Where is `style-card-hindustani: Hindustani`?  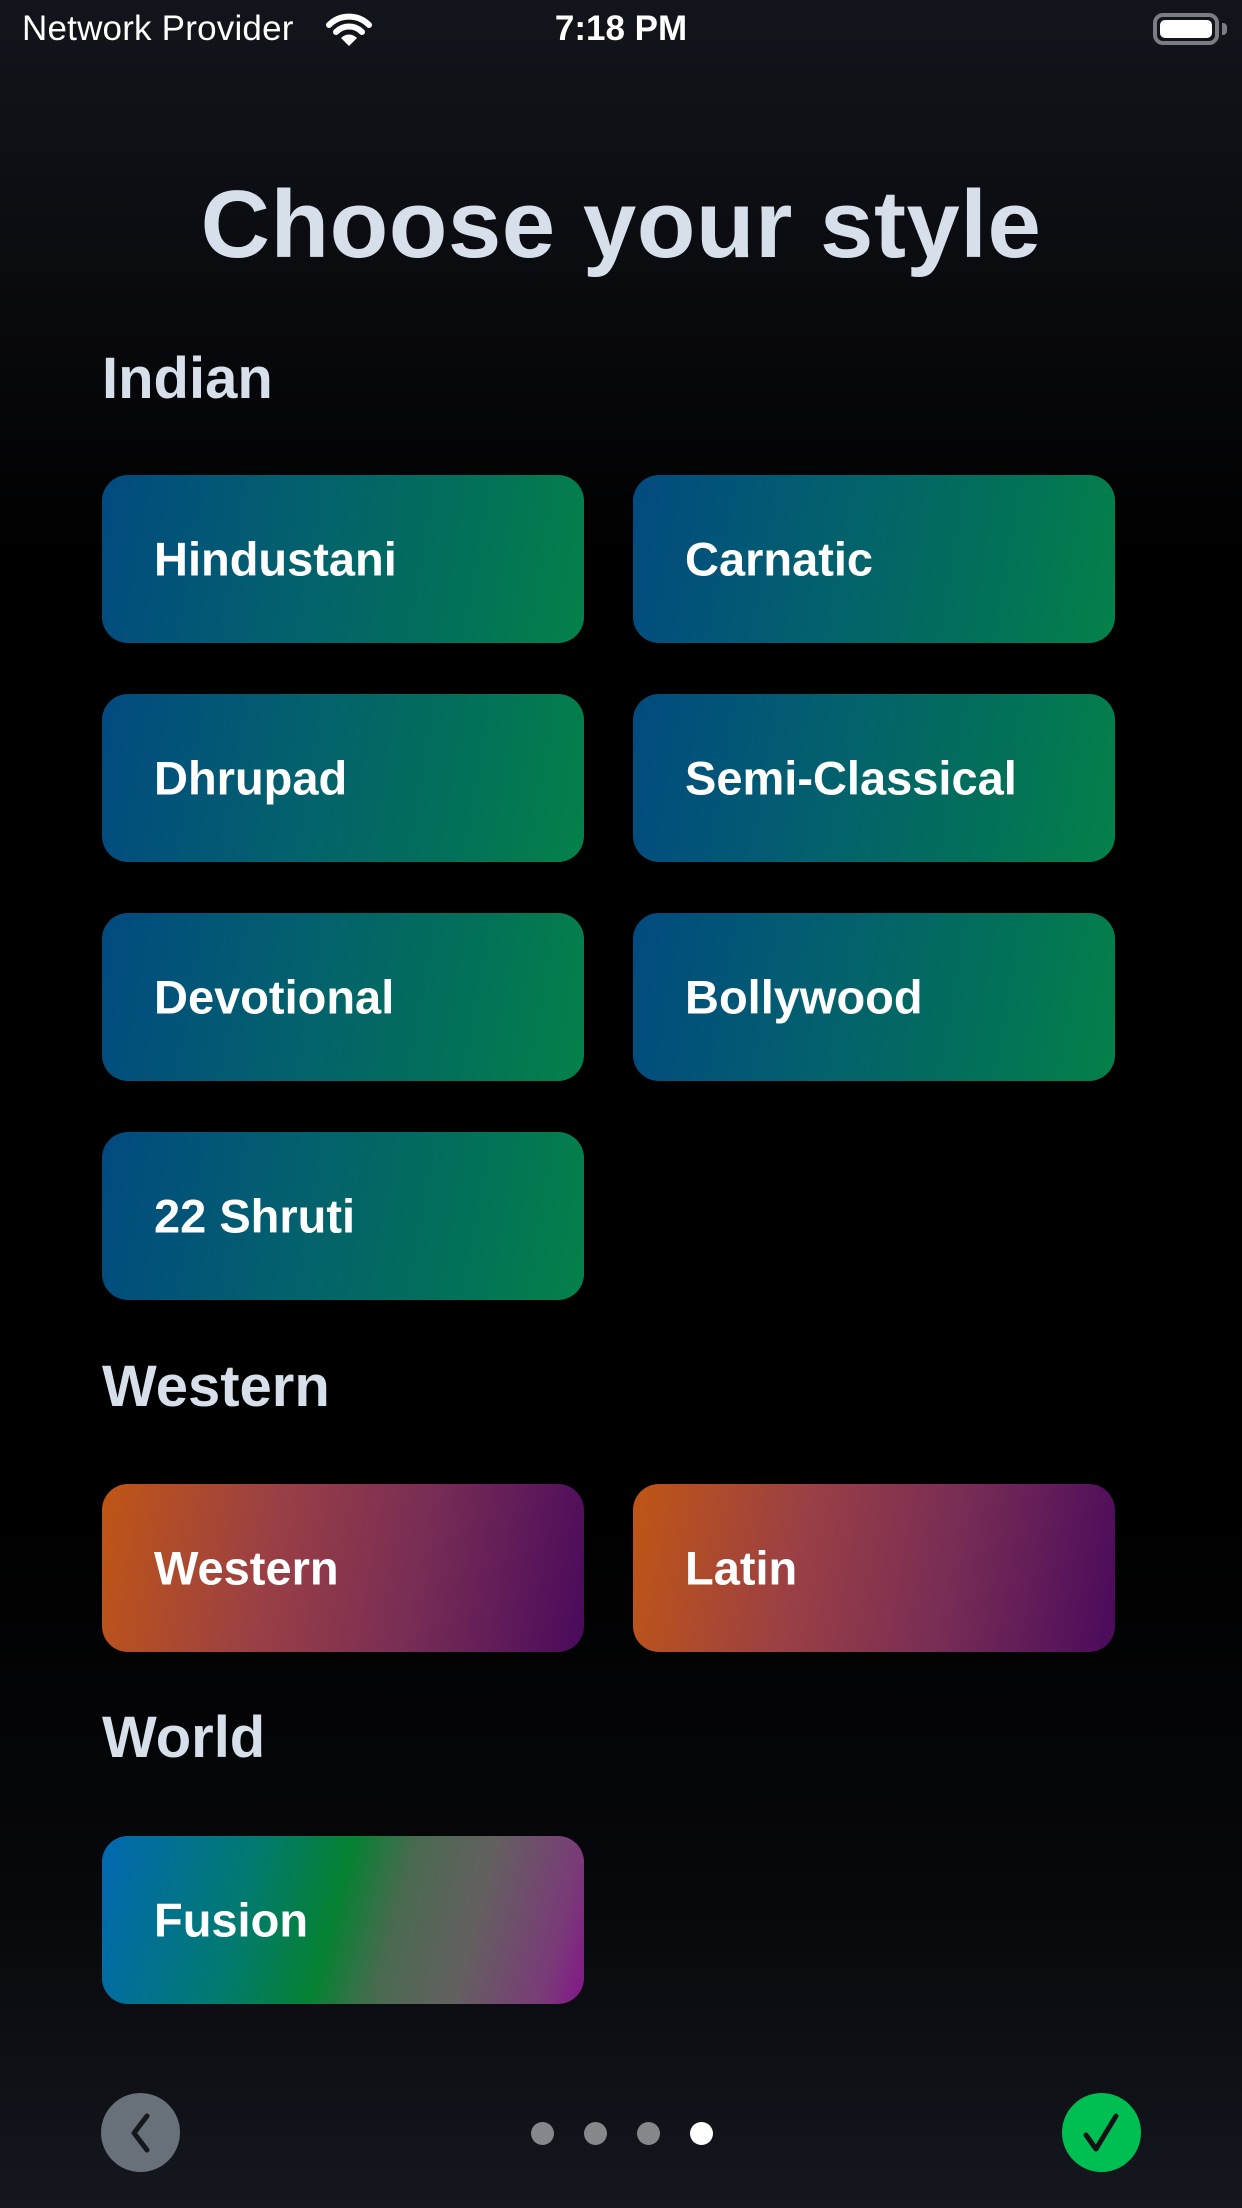
style-card-hindustani: Hindustani is located at coordinates (343, 559).